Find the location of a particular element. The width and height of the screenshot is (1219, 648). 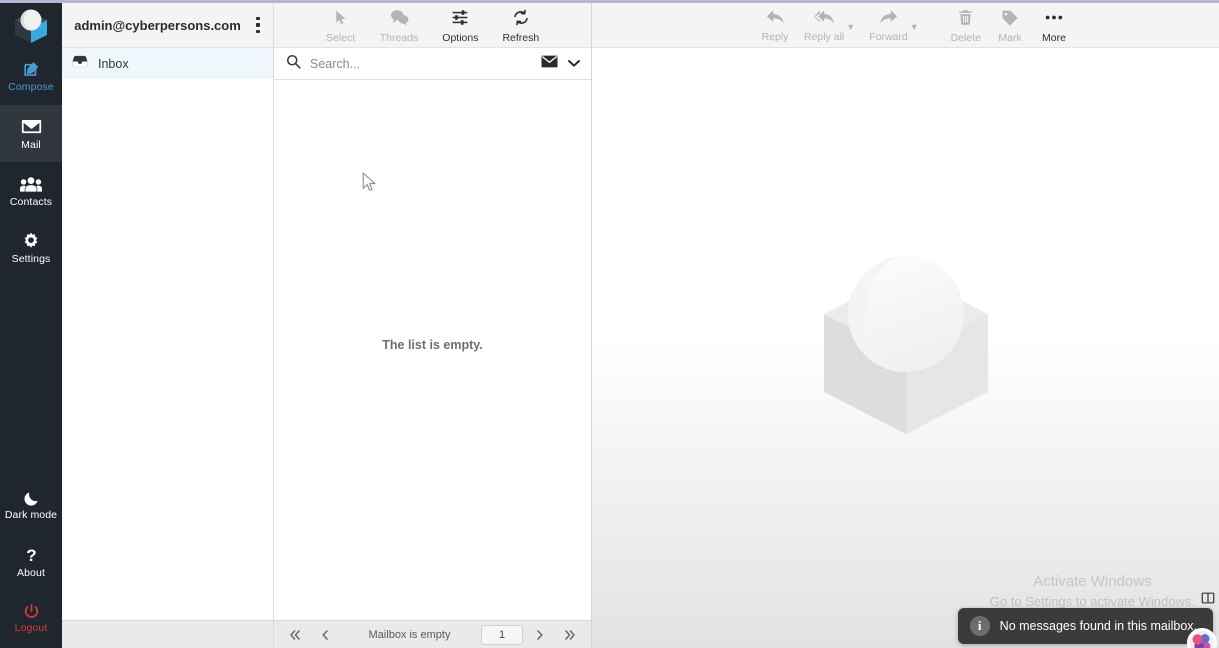

mark-button: Mark is located at coordinates (1010, 26).